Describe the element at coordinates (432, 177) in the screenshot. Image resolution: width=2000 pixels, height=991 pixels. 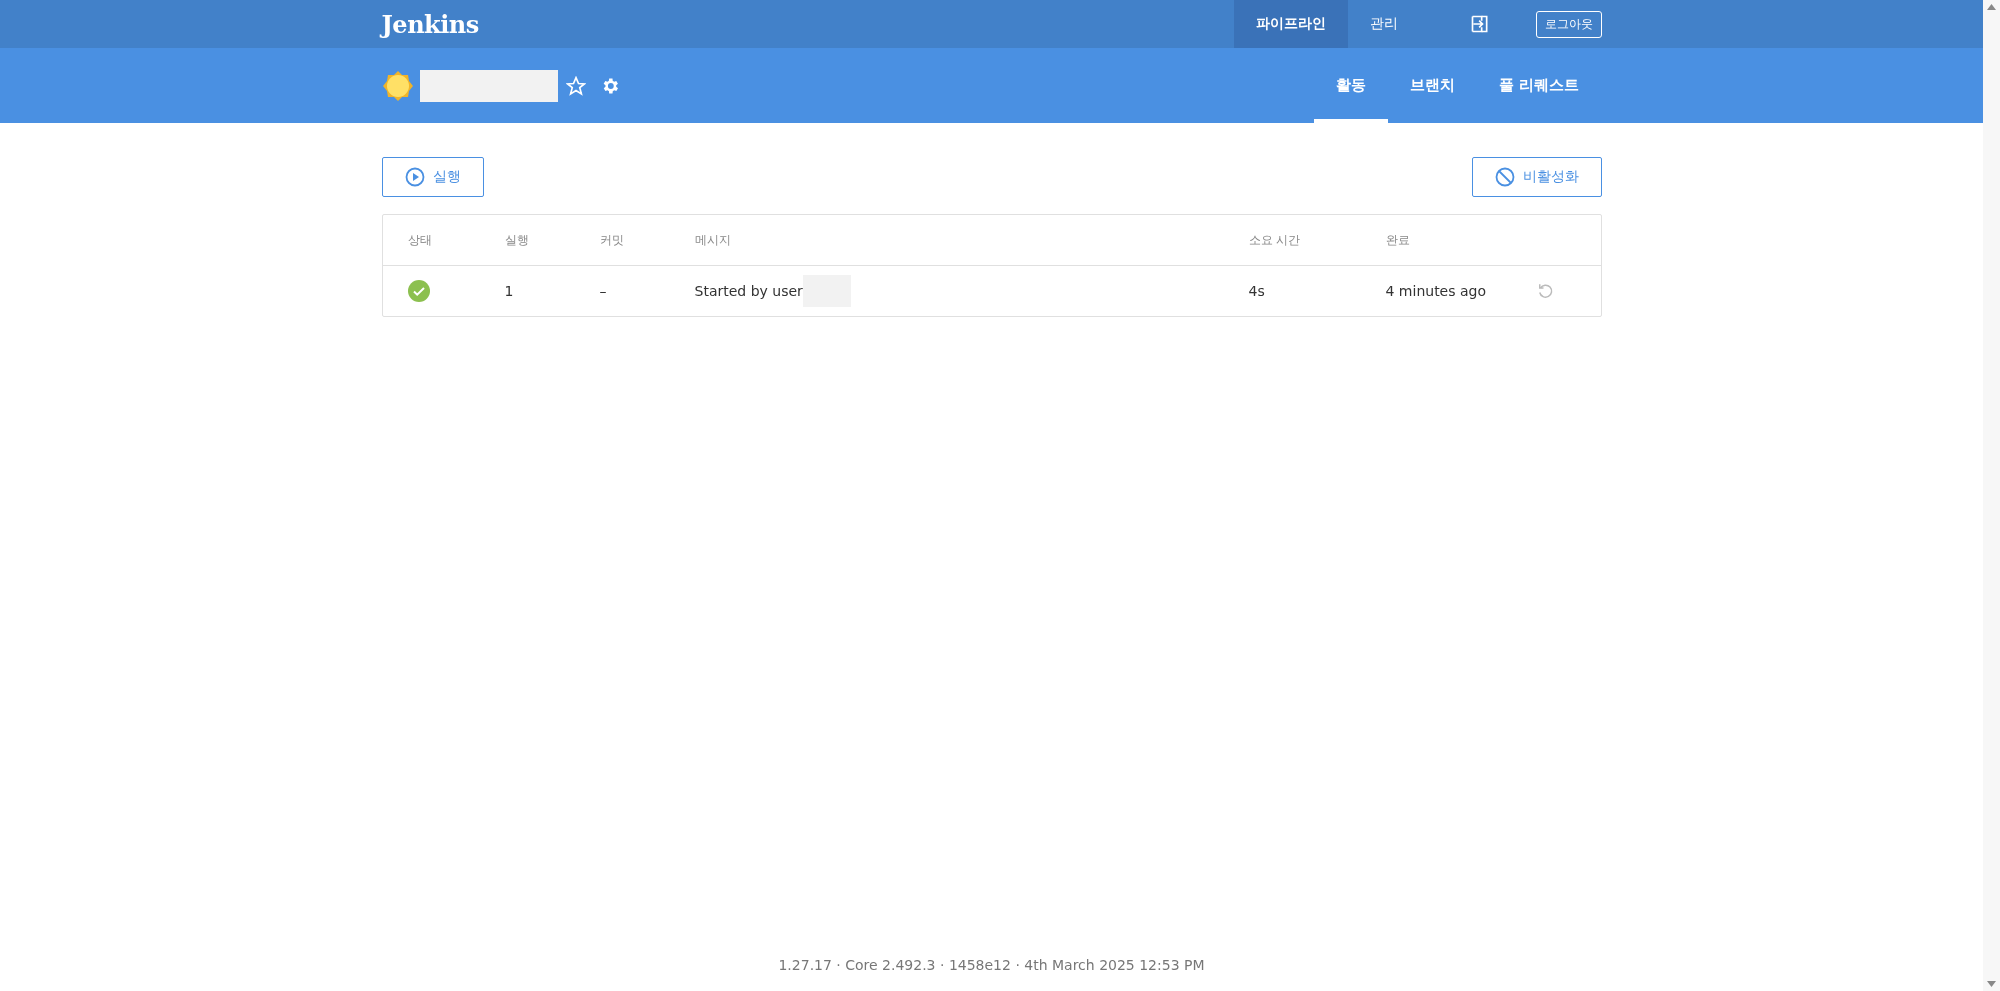
I see `run-button: 실행` at that location.